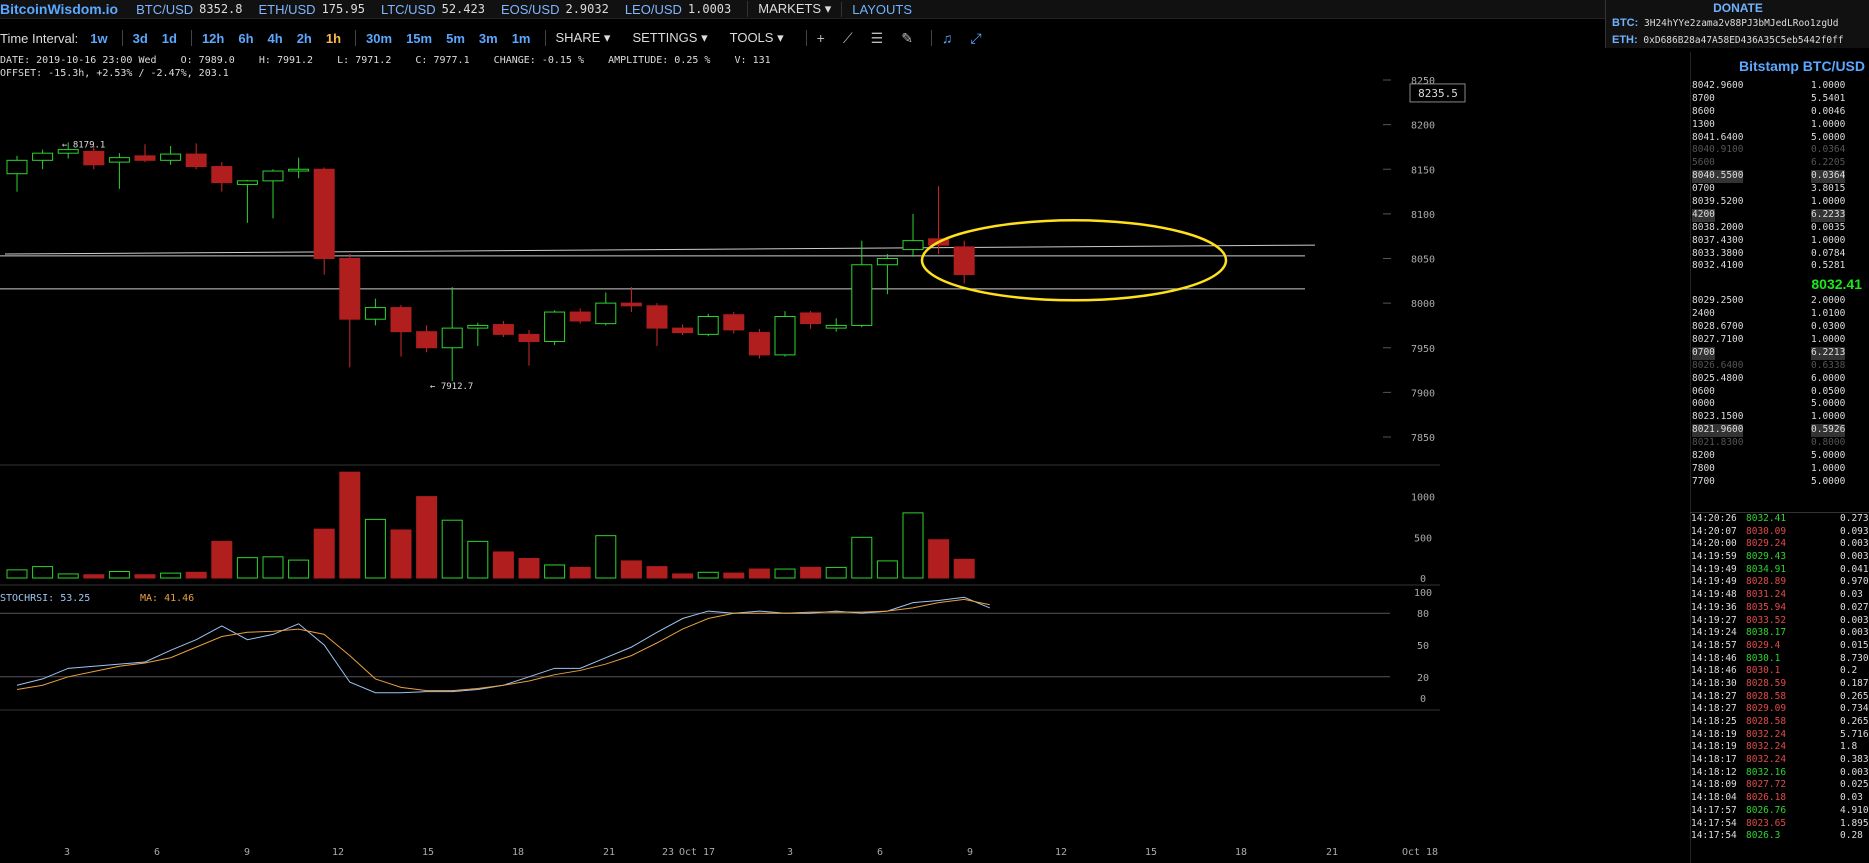  I want to click on ask-row: 8041.6400 5.0000, so click(1780, 138).